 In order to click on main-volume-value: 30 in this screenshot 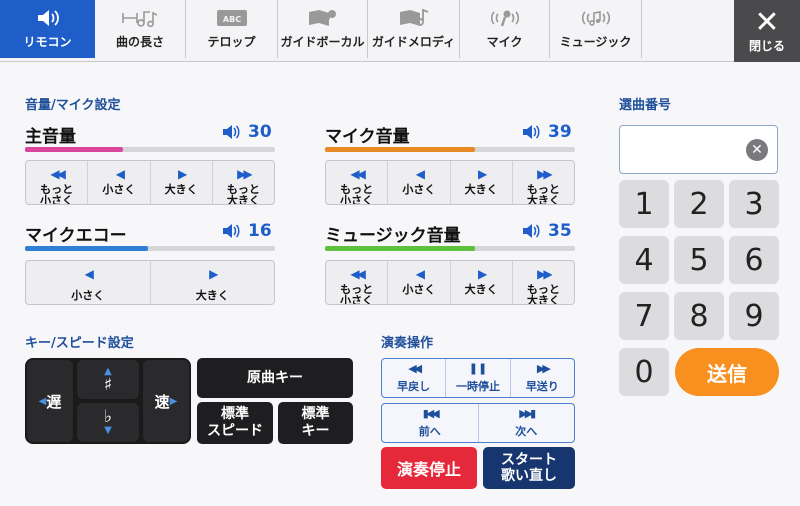, I will do `click(260, 132)`.